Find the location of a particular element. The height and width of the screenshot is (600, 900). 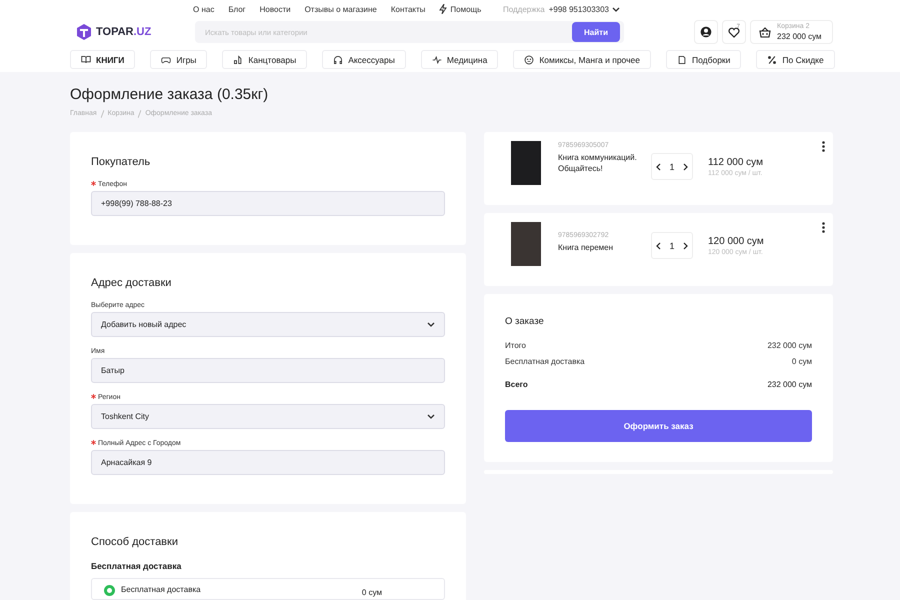

nav-link: Контакты is located at coordinates (408, 9).